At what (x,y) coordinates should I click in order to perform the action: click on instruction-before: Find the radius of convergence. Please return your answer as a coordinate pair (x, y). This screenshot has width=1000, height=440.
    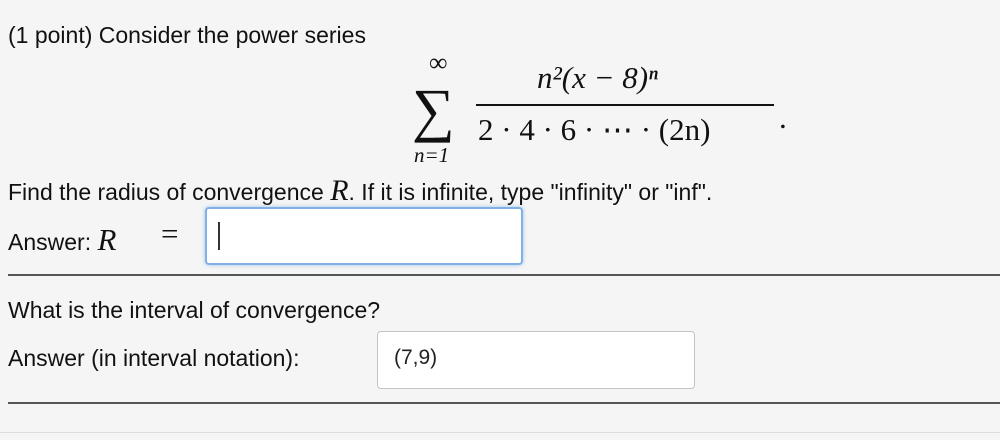
    Looking at the image, I should click on (169, 192).